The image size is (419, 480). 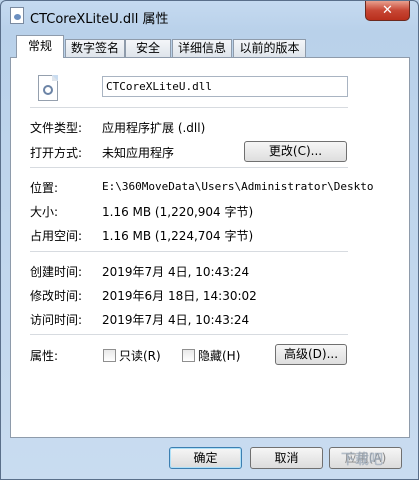 What do you see at coordinates (179, 296) in the screenshot?
I see `modified-value: 2019年6月 18日, 14:30:02` at bounding box center [179, 296].